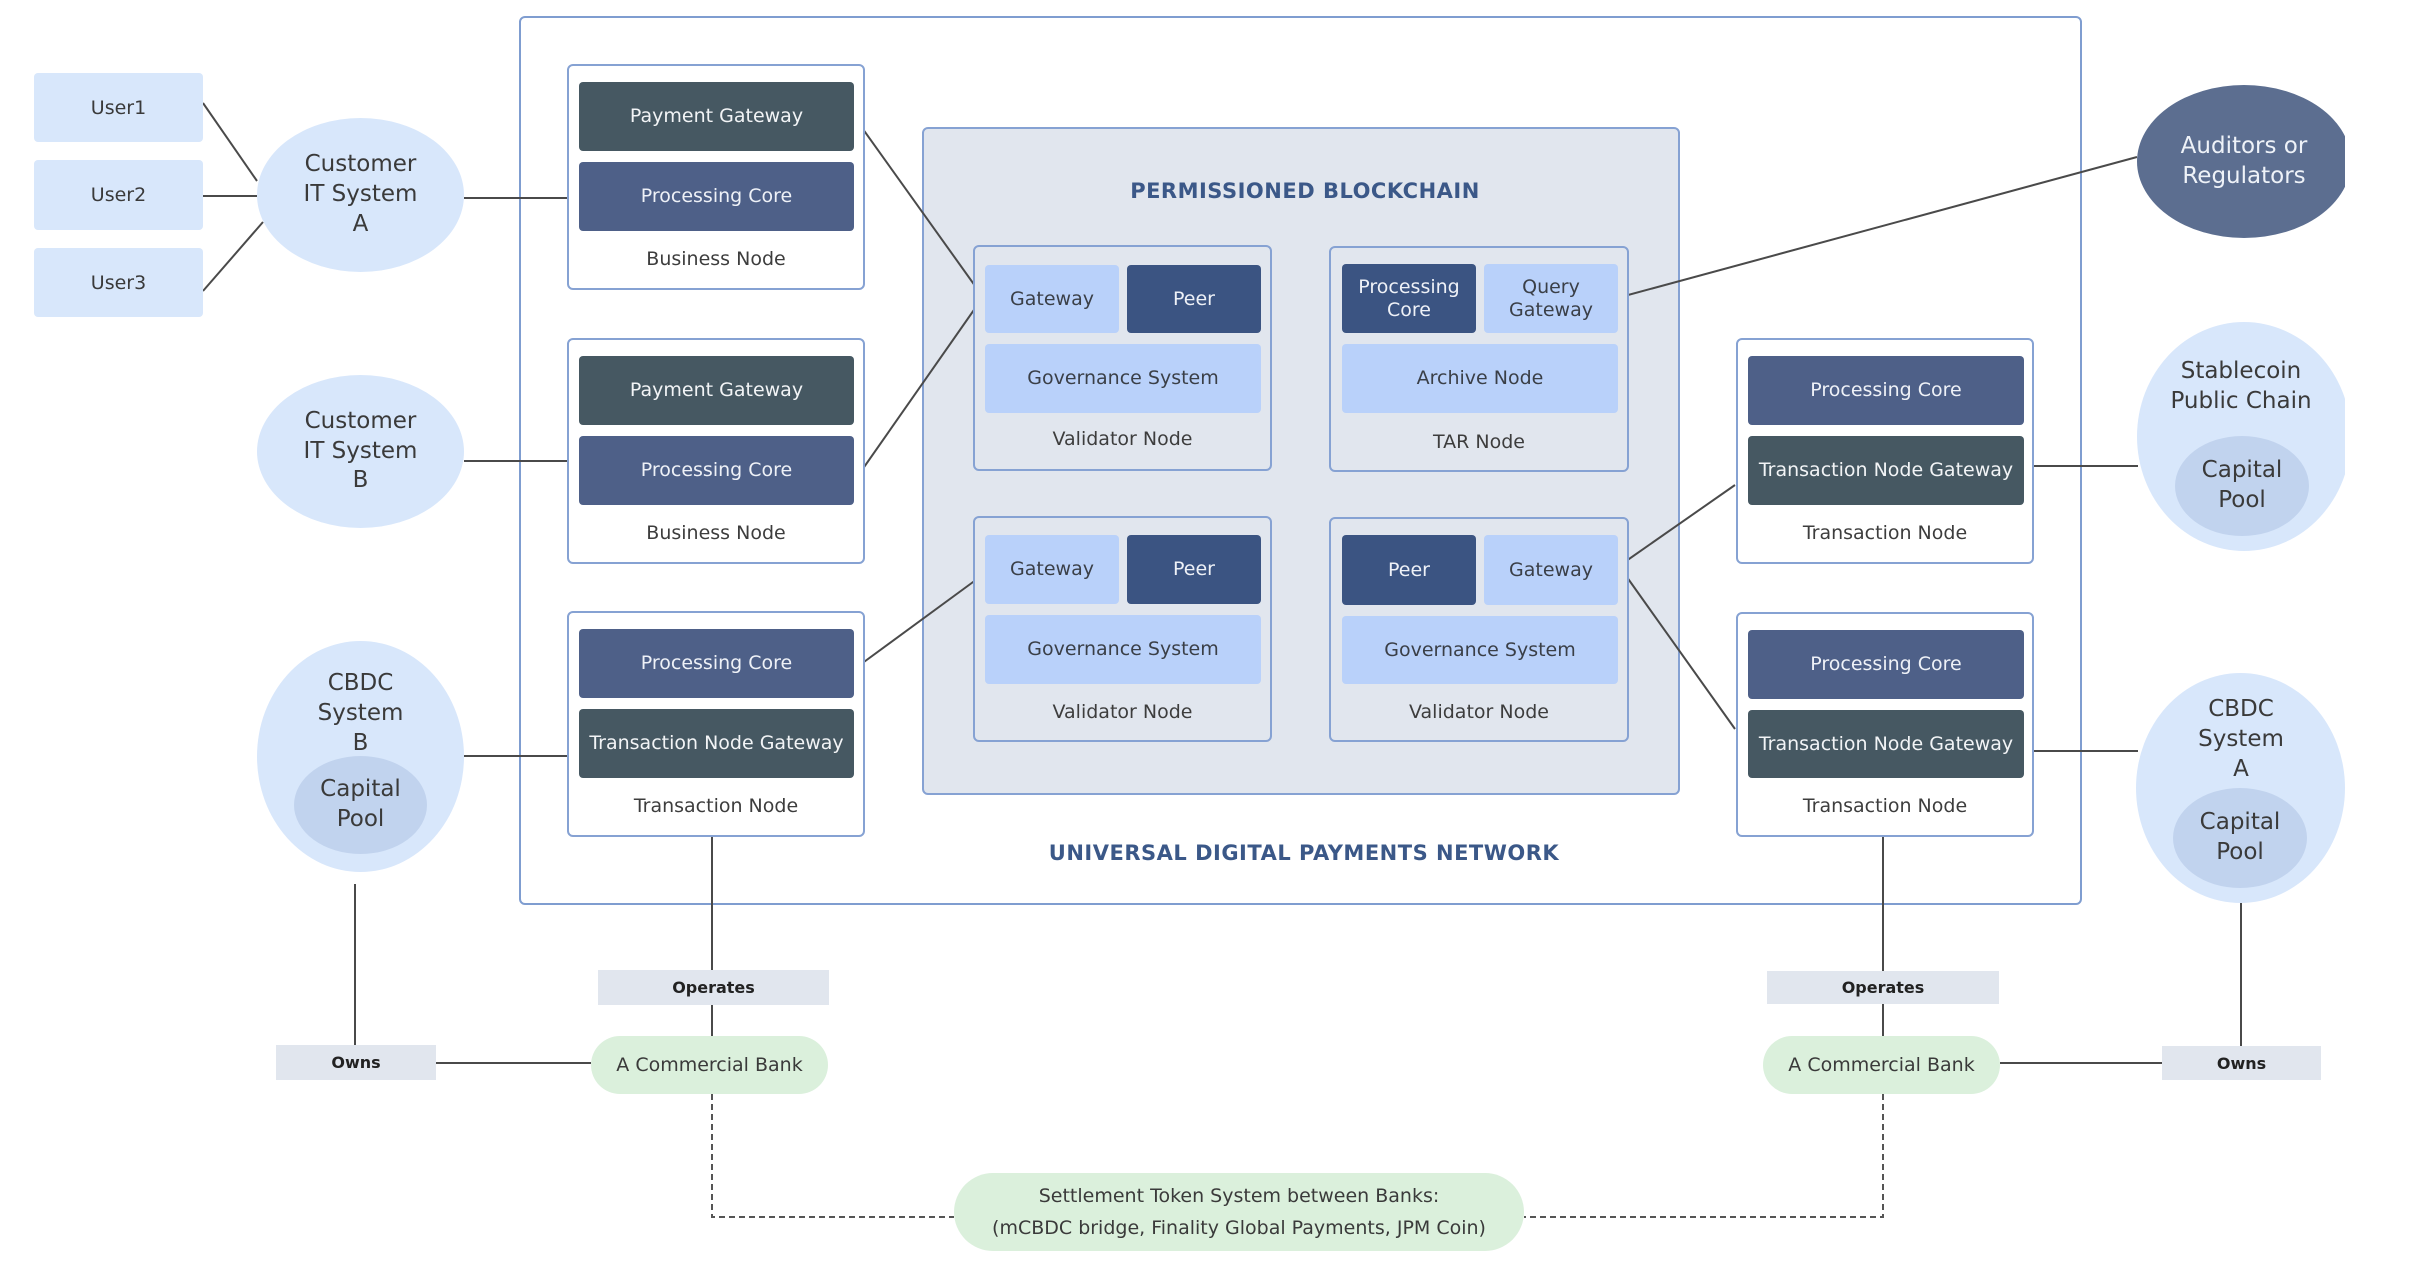  I want to click on validator-3-gateway: Gateway, so click(1551, 570).